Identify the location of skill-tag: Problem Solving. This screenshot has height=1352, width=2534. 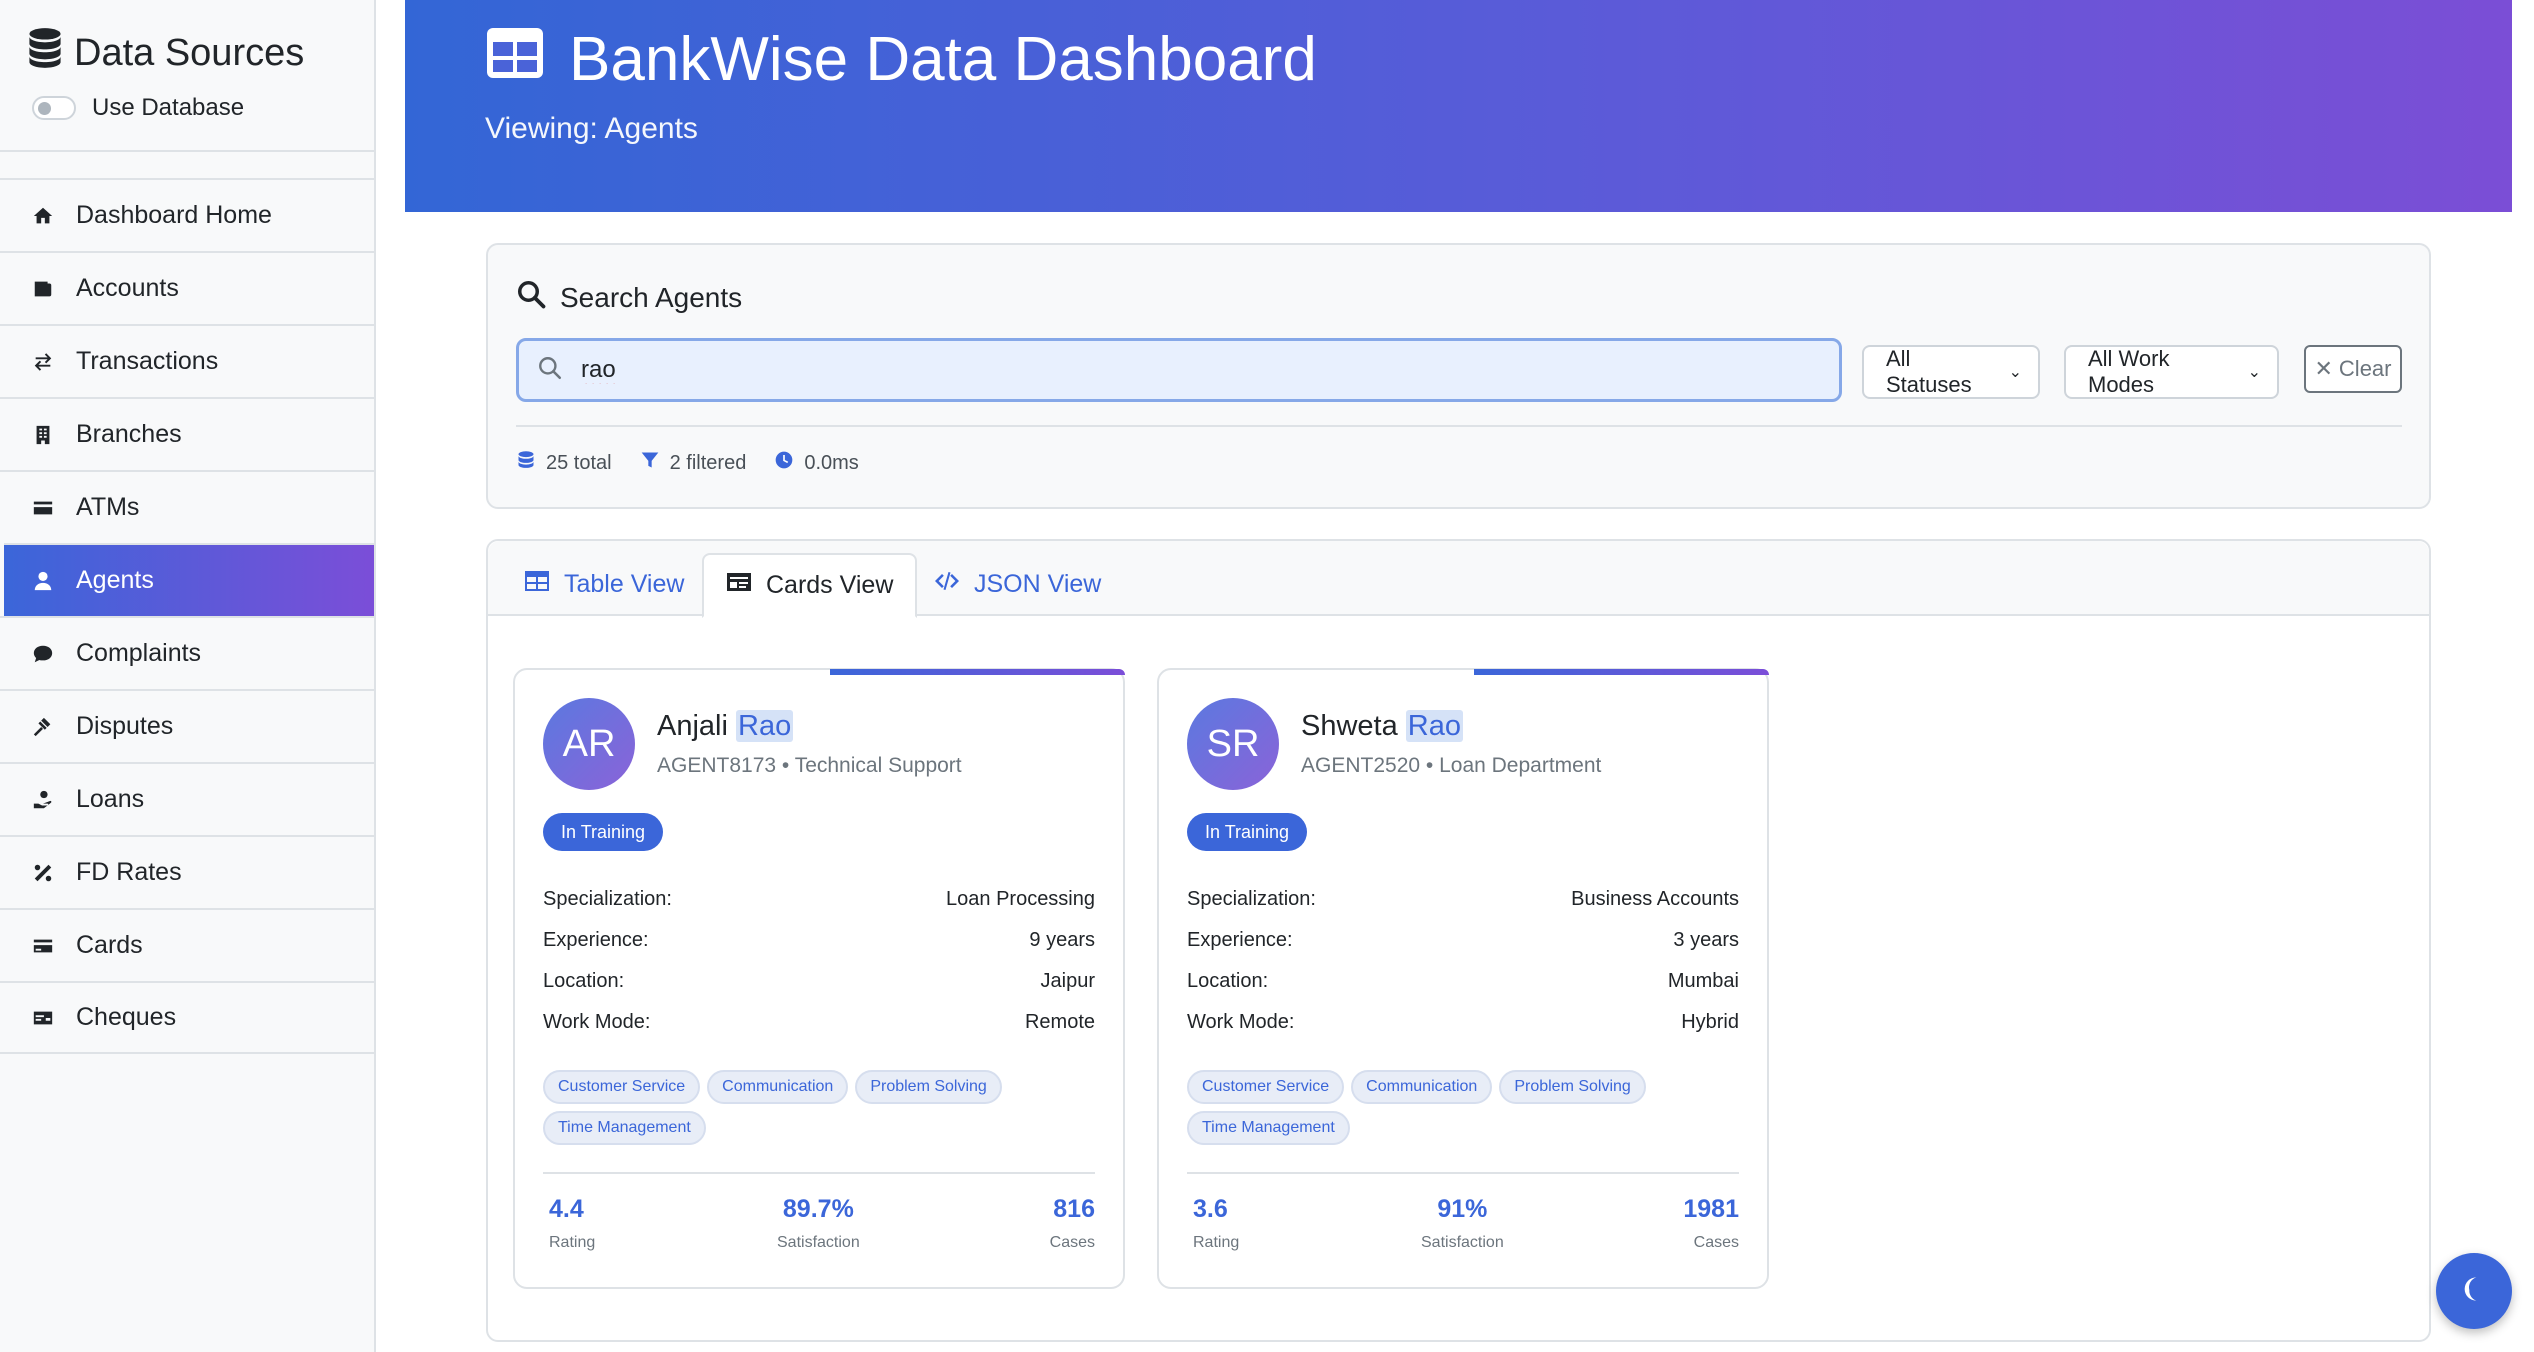
(928, 1087).